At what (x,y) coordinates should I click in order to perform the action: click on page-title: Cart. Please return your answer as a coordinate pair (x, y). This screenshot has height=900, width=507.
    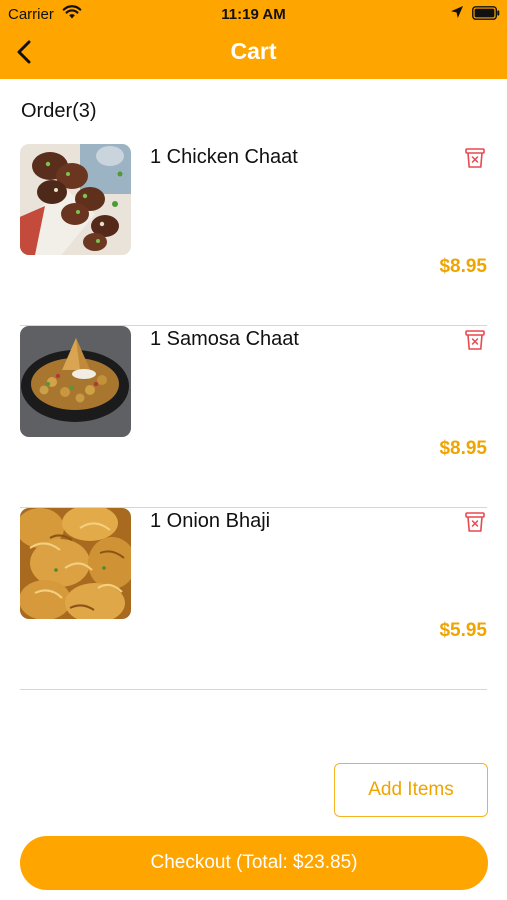
    Looking at the image, I should click on (253, 51).